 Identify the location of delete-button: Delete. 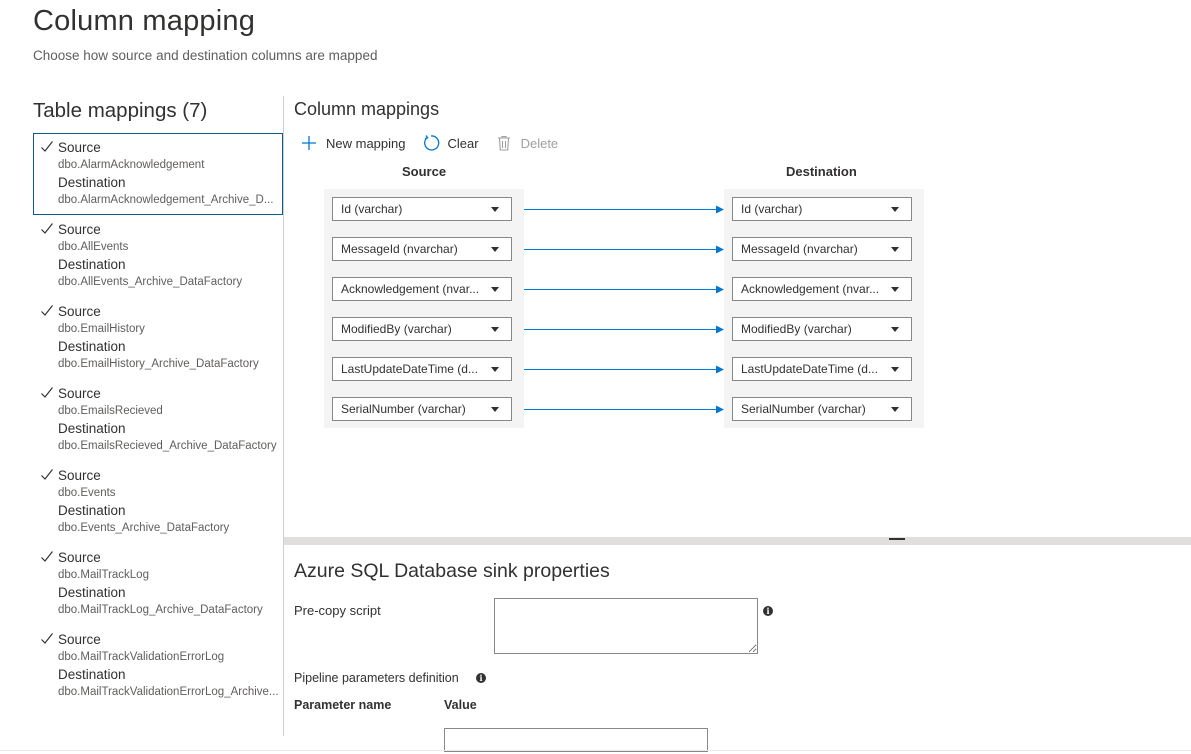
(527, 143).